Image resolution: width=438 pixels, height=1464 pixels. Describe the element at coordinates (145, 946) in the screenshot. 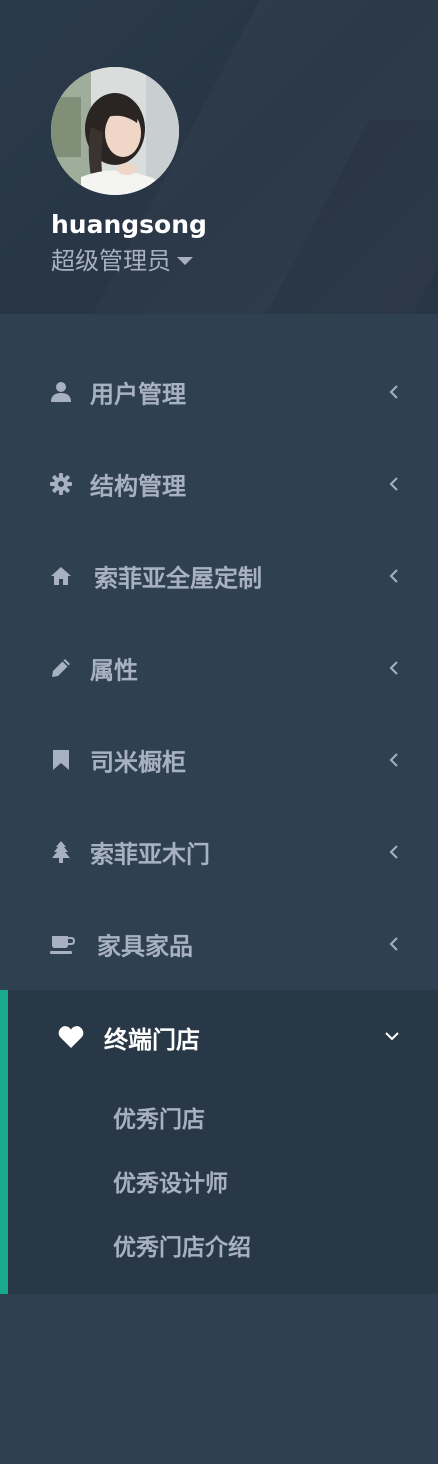

I see `menu-item-label: 家具家品` at that location.